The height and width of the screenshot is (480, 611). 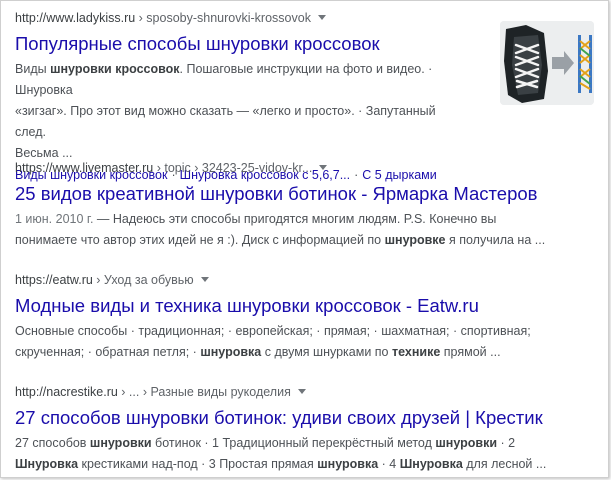 What do you see at coordinates (326, 352) in the screenshot?
I see `snippet-text: с двумя шнурками по` at bounding box center [326, 352].